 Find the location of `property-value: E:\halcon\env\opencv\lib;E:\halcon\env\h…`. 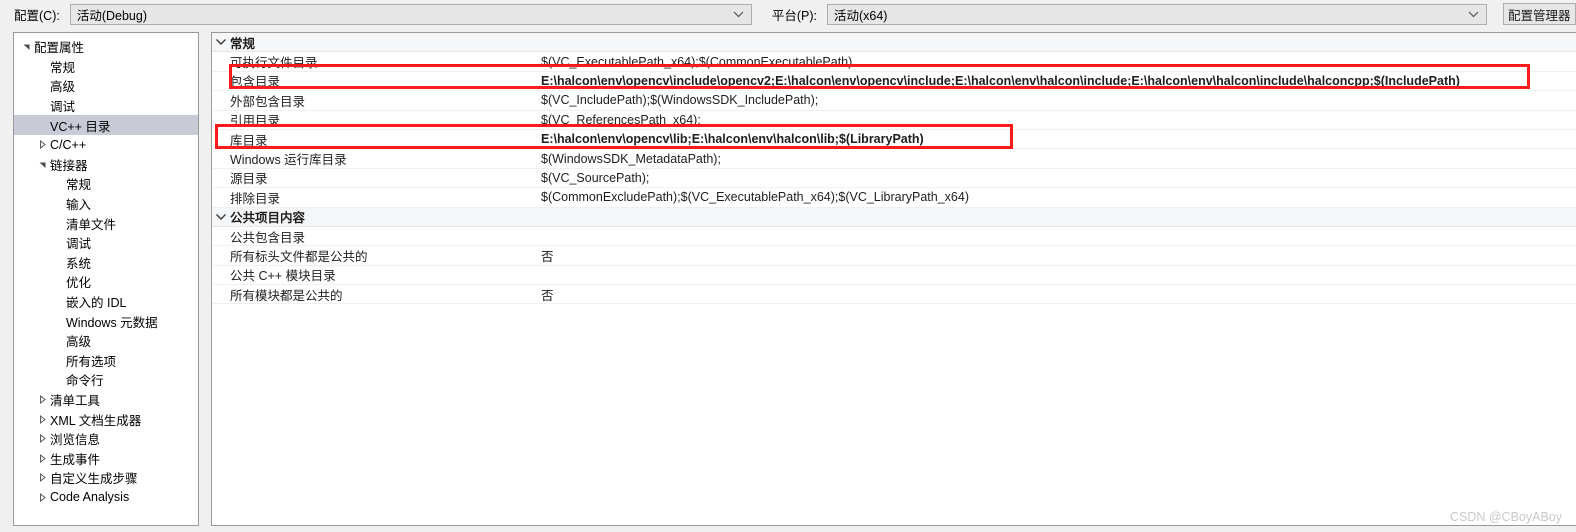

property-value: E:\halcon\env\opencv\lib;E:\halcon\env\h… is located at coordinates (1058, 139).